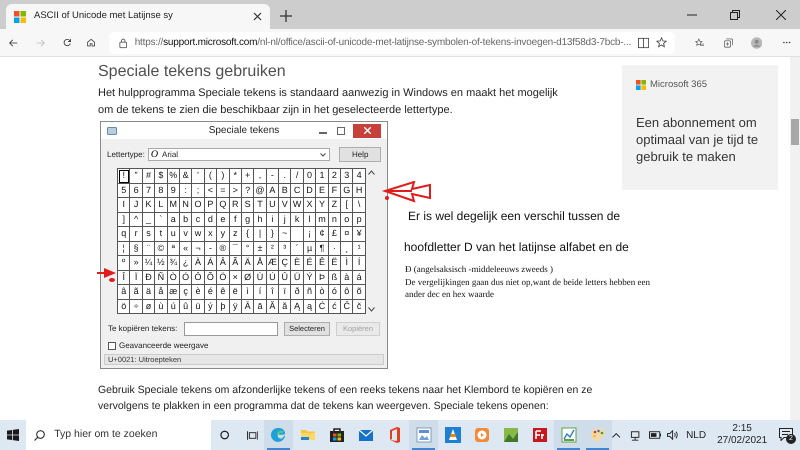  I want to click on character-cell: ò, so click(322, 292).